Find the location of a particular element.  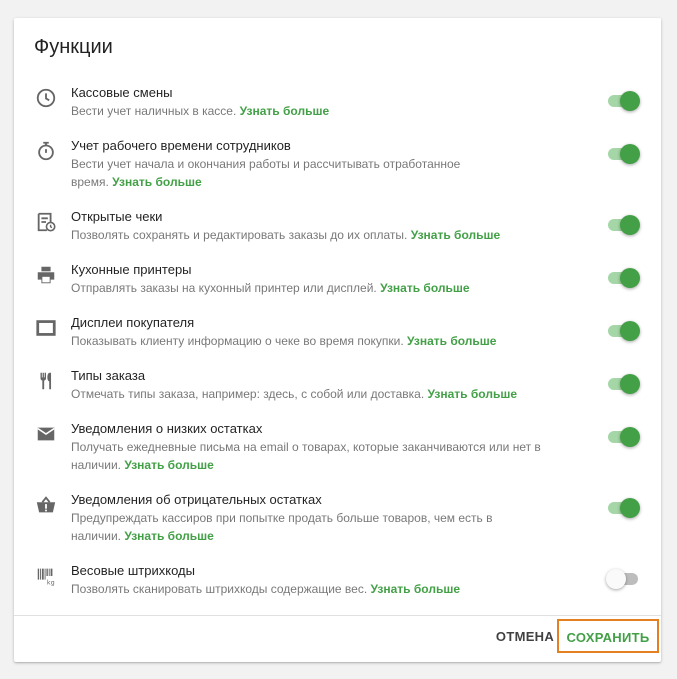

feature-name: Уведомления о низких остатках is located at coordinates (167, 428).